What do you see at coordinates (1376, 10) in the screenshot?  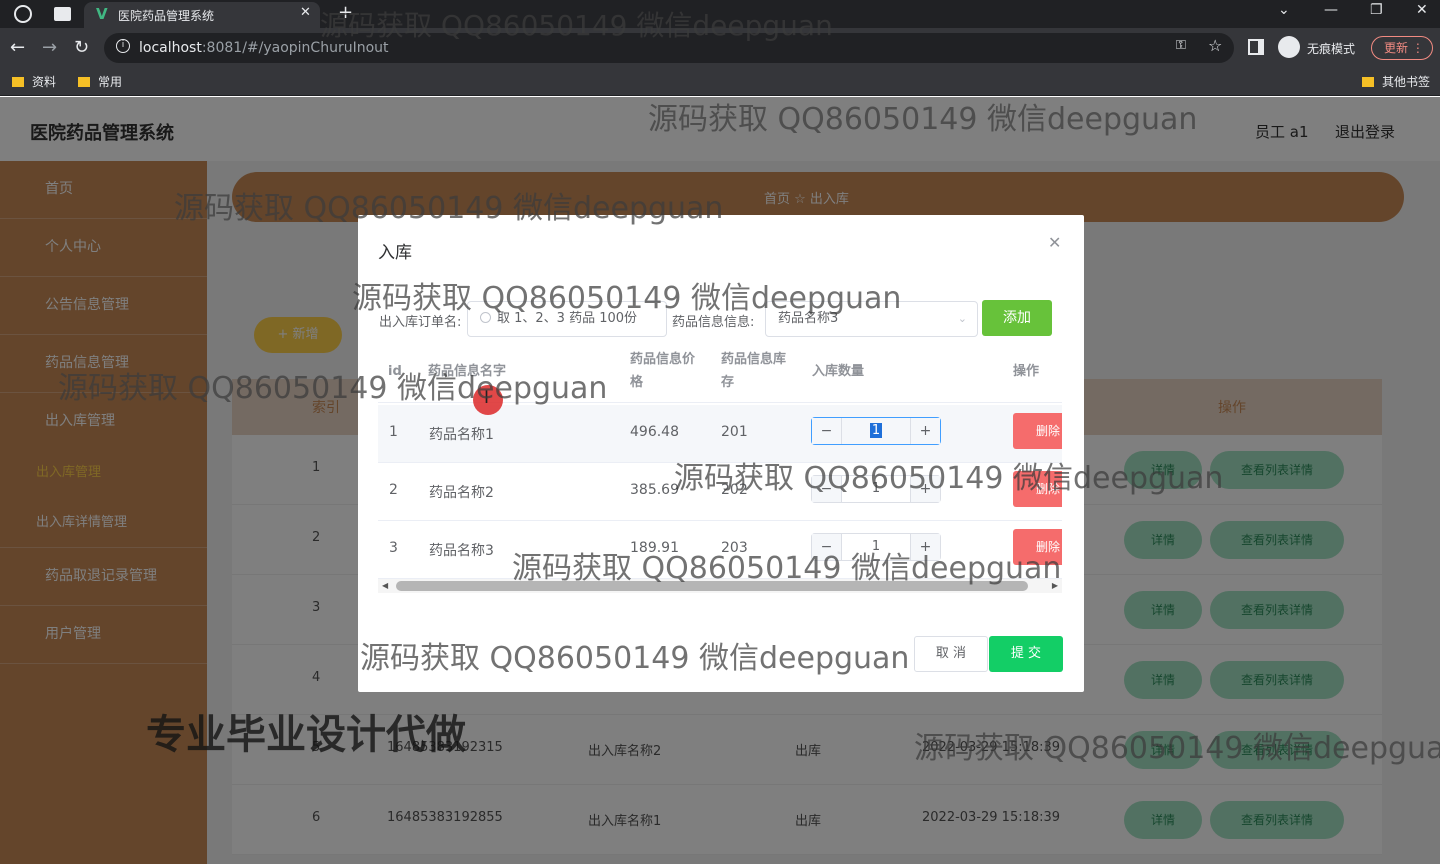 I see `restore-icon: ❐` at bounding box center [1376, 10].